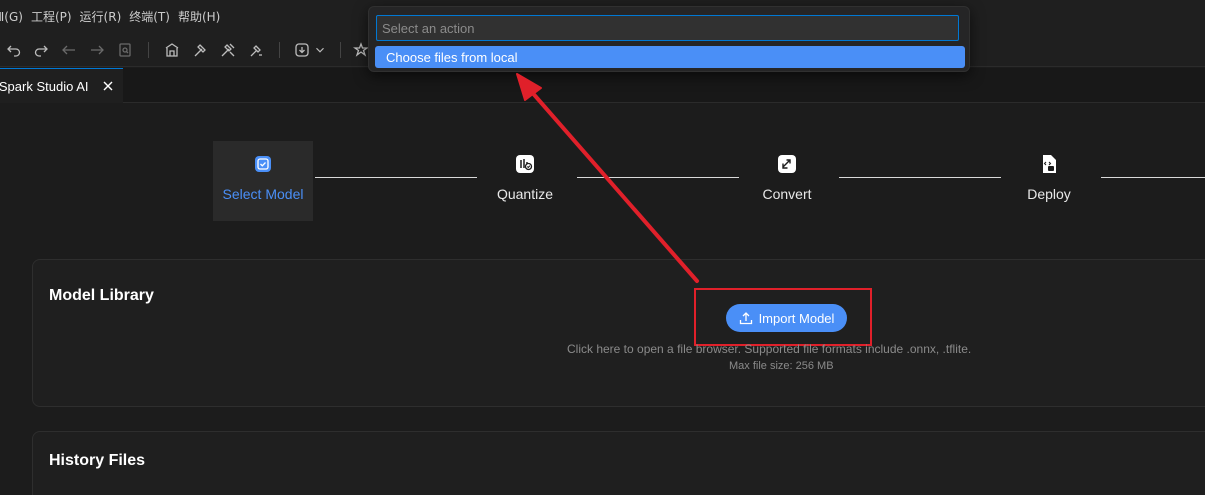 Image resolution: width=1205 pixels, height=495 pixels. What do you see at coordinates (525, 194) in the screenshot?
I see `step-label: Quantize` at bounding box center [525, 194].